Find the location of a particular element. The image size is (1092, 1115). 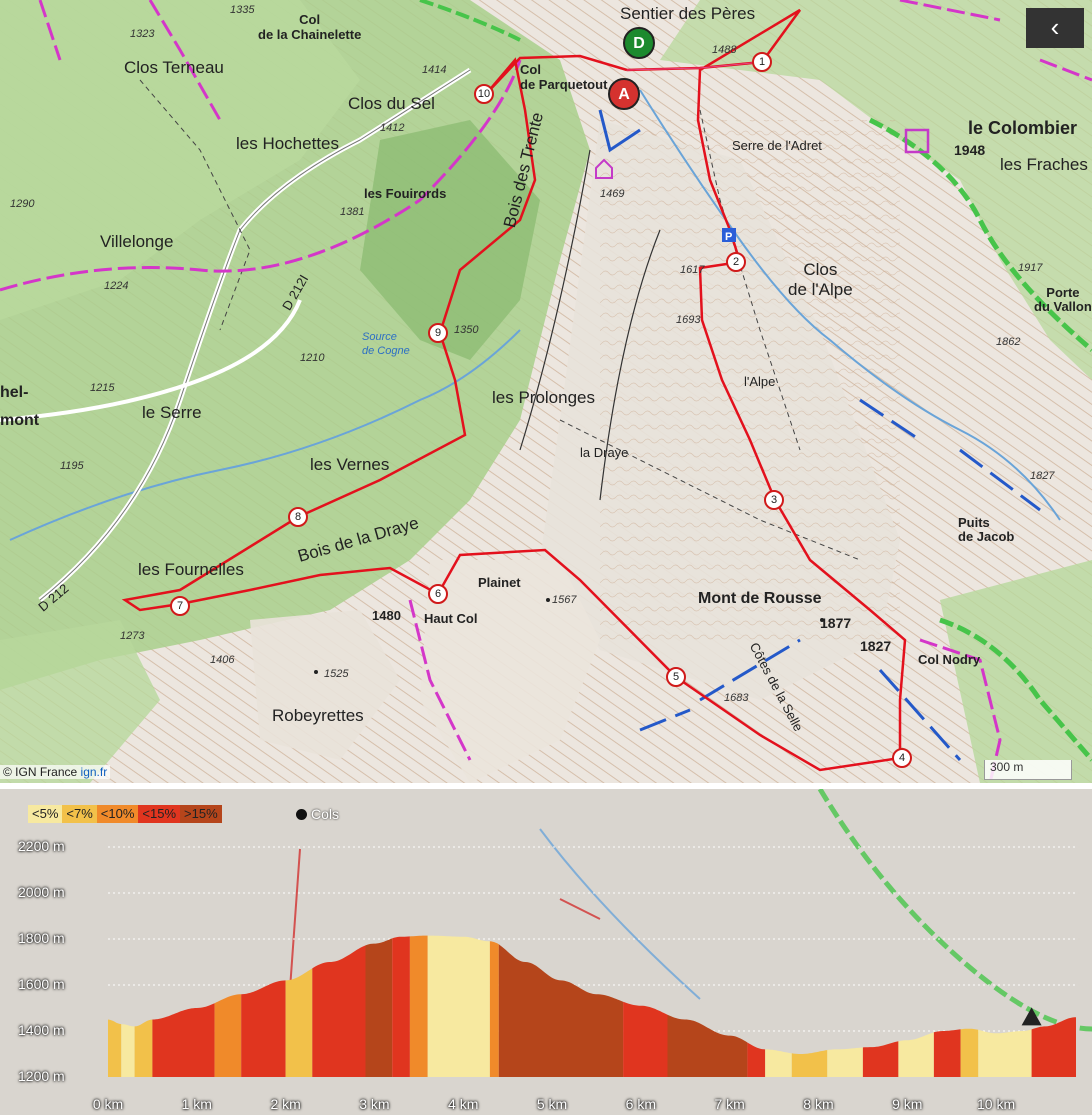

elevation-label: 1948 is located at coordinates (970, 150).